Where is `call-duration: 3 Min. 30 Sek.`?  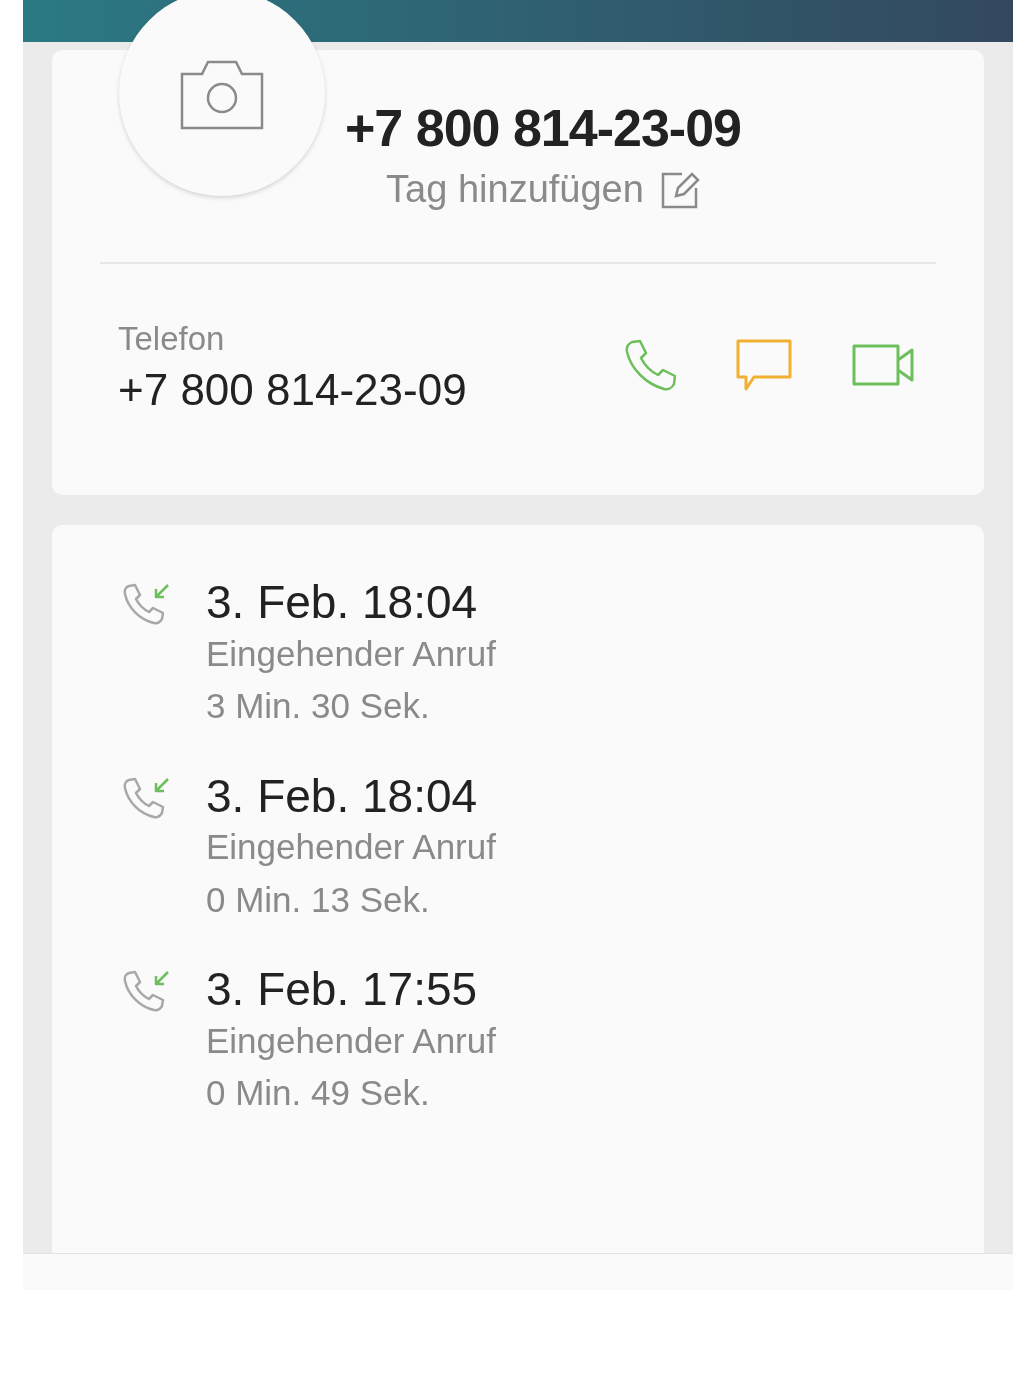
call-duration: 3 Min. 30 Sek. is located at coordinates (318, 706).